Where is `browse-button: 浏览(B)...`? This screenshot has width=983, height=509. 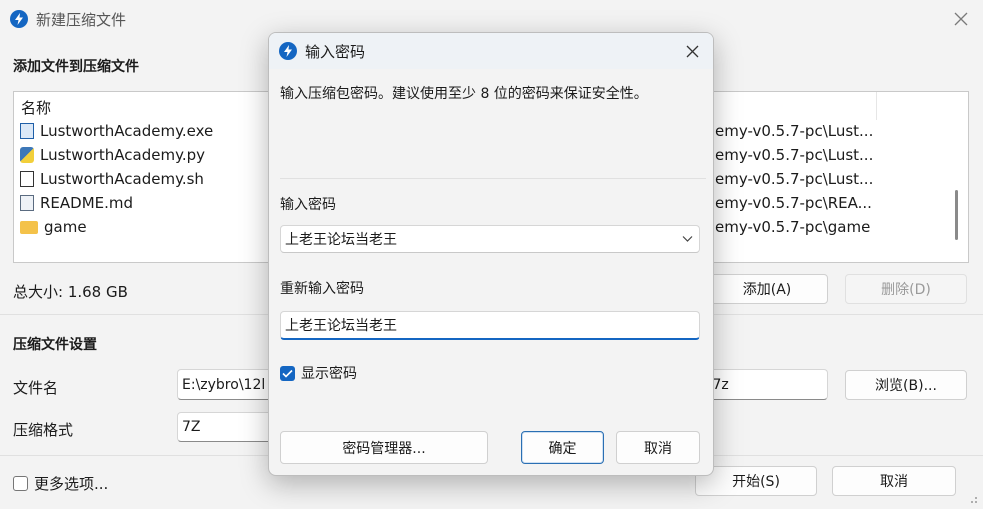 browse-button: 浏览(B)... is located at coordinates (906, 385).